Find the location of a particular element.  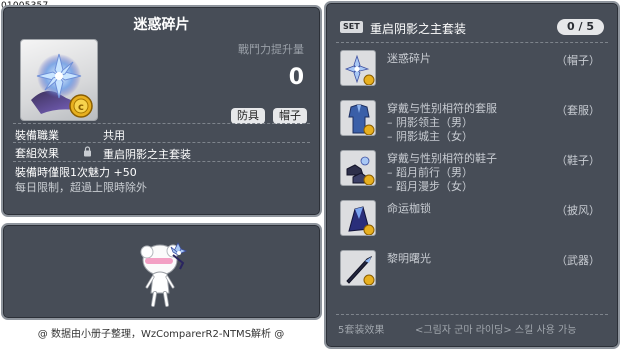

job-label: 裝備職業 is located at coordinates (37, 135).